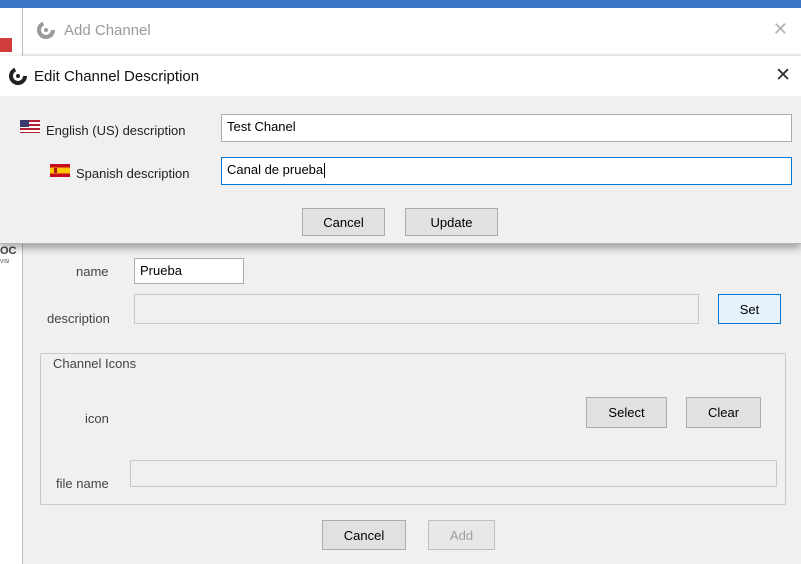 This screenshot has height=564, width=801. What do you see at coordinates (412, 31) in the screenshot?
I see `add-channel-titlebar: Add Channel ✕` at bounding box center [412, 31].